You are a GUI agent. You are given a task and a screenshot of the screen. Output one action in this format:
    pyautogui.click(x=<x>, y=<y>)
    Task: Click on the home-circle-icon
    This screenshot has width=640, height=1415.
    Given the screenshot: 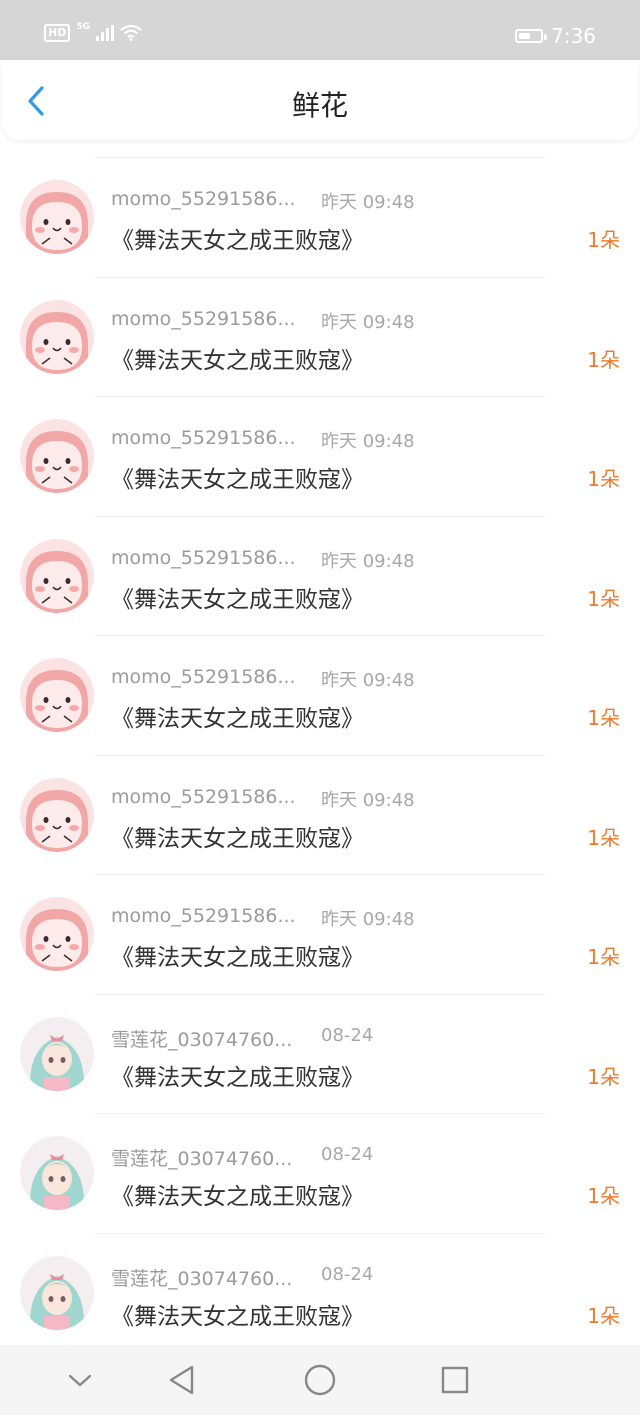 What is the action you would take?
    pyautogui.click(x=320, y=1380)
    